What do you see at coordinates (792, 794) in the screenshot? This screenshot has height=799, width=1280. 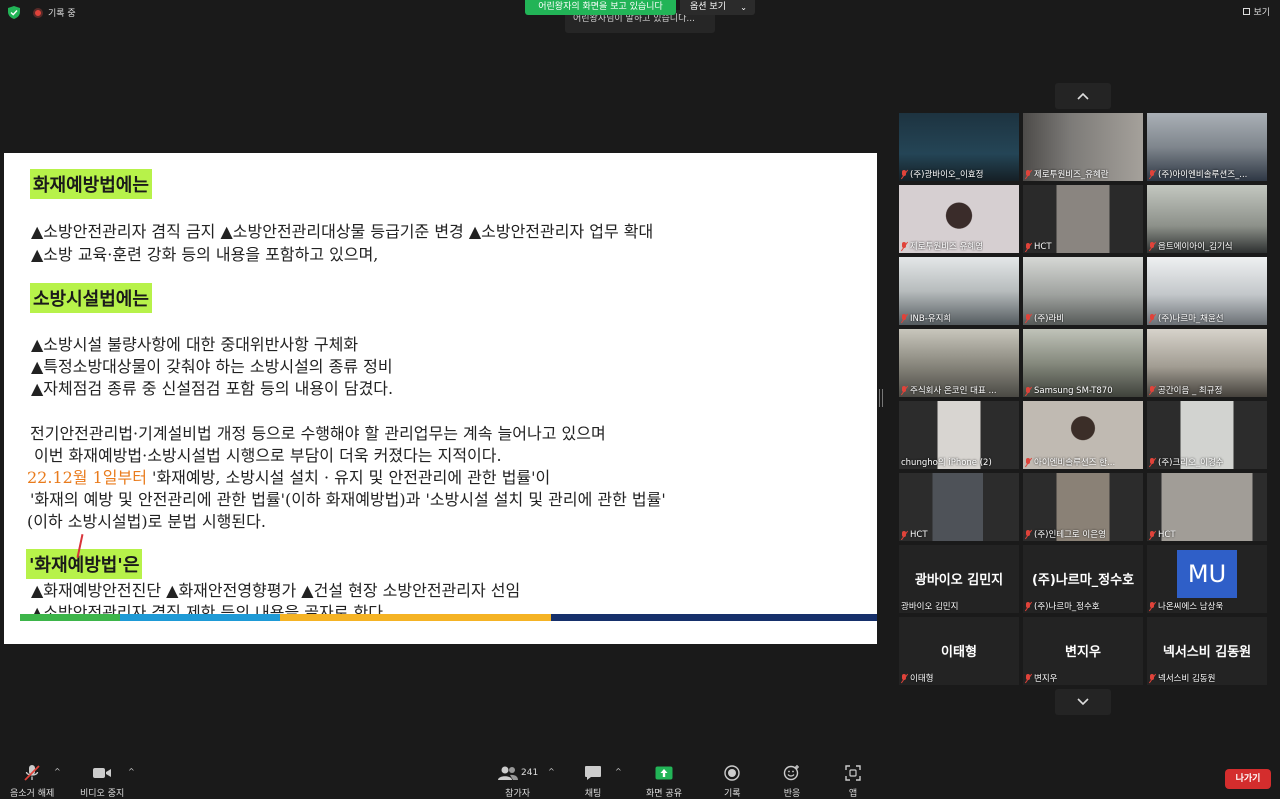 I see `reactions-label: 반응` at bounding box center [792, 794].